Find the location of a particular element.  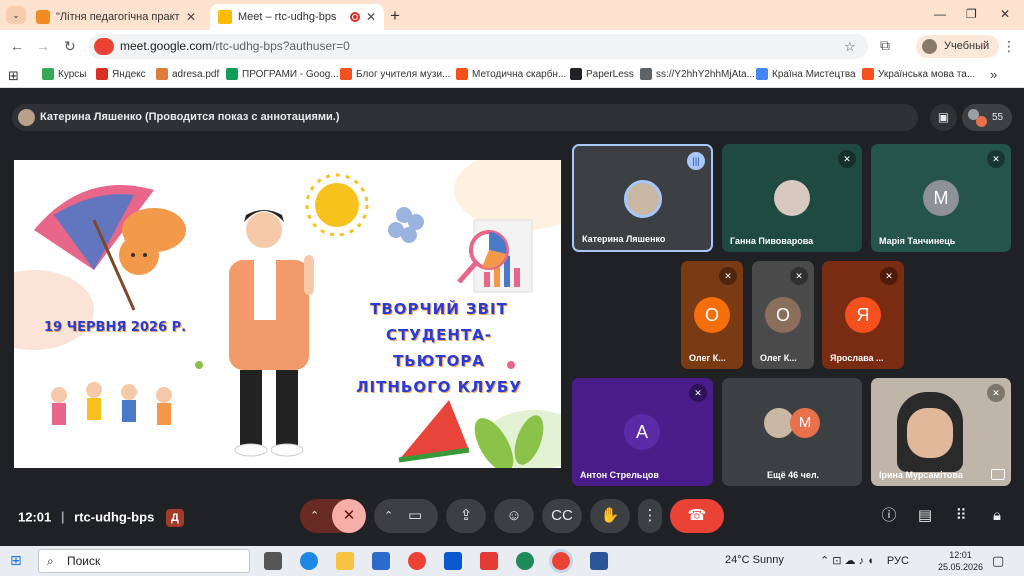

meeting-info-icon: ⓘ is located at coordinates (889, 516).